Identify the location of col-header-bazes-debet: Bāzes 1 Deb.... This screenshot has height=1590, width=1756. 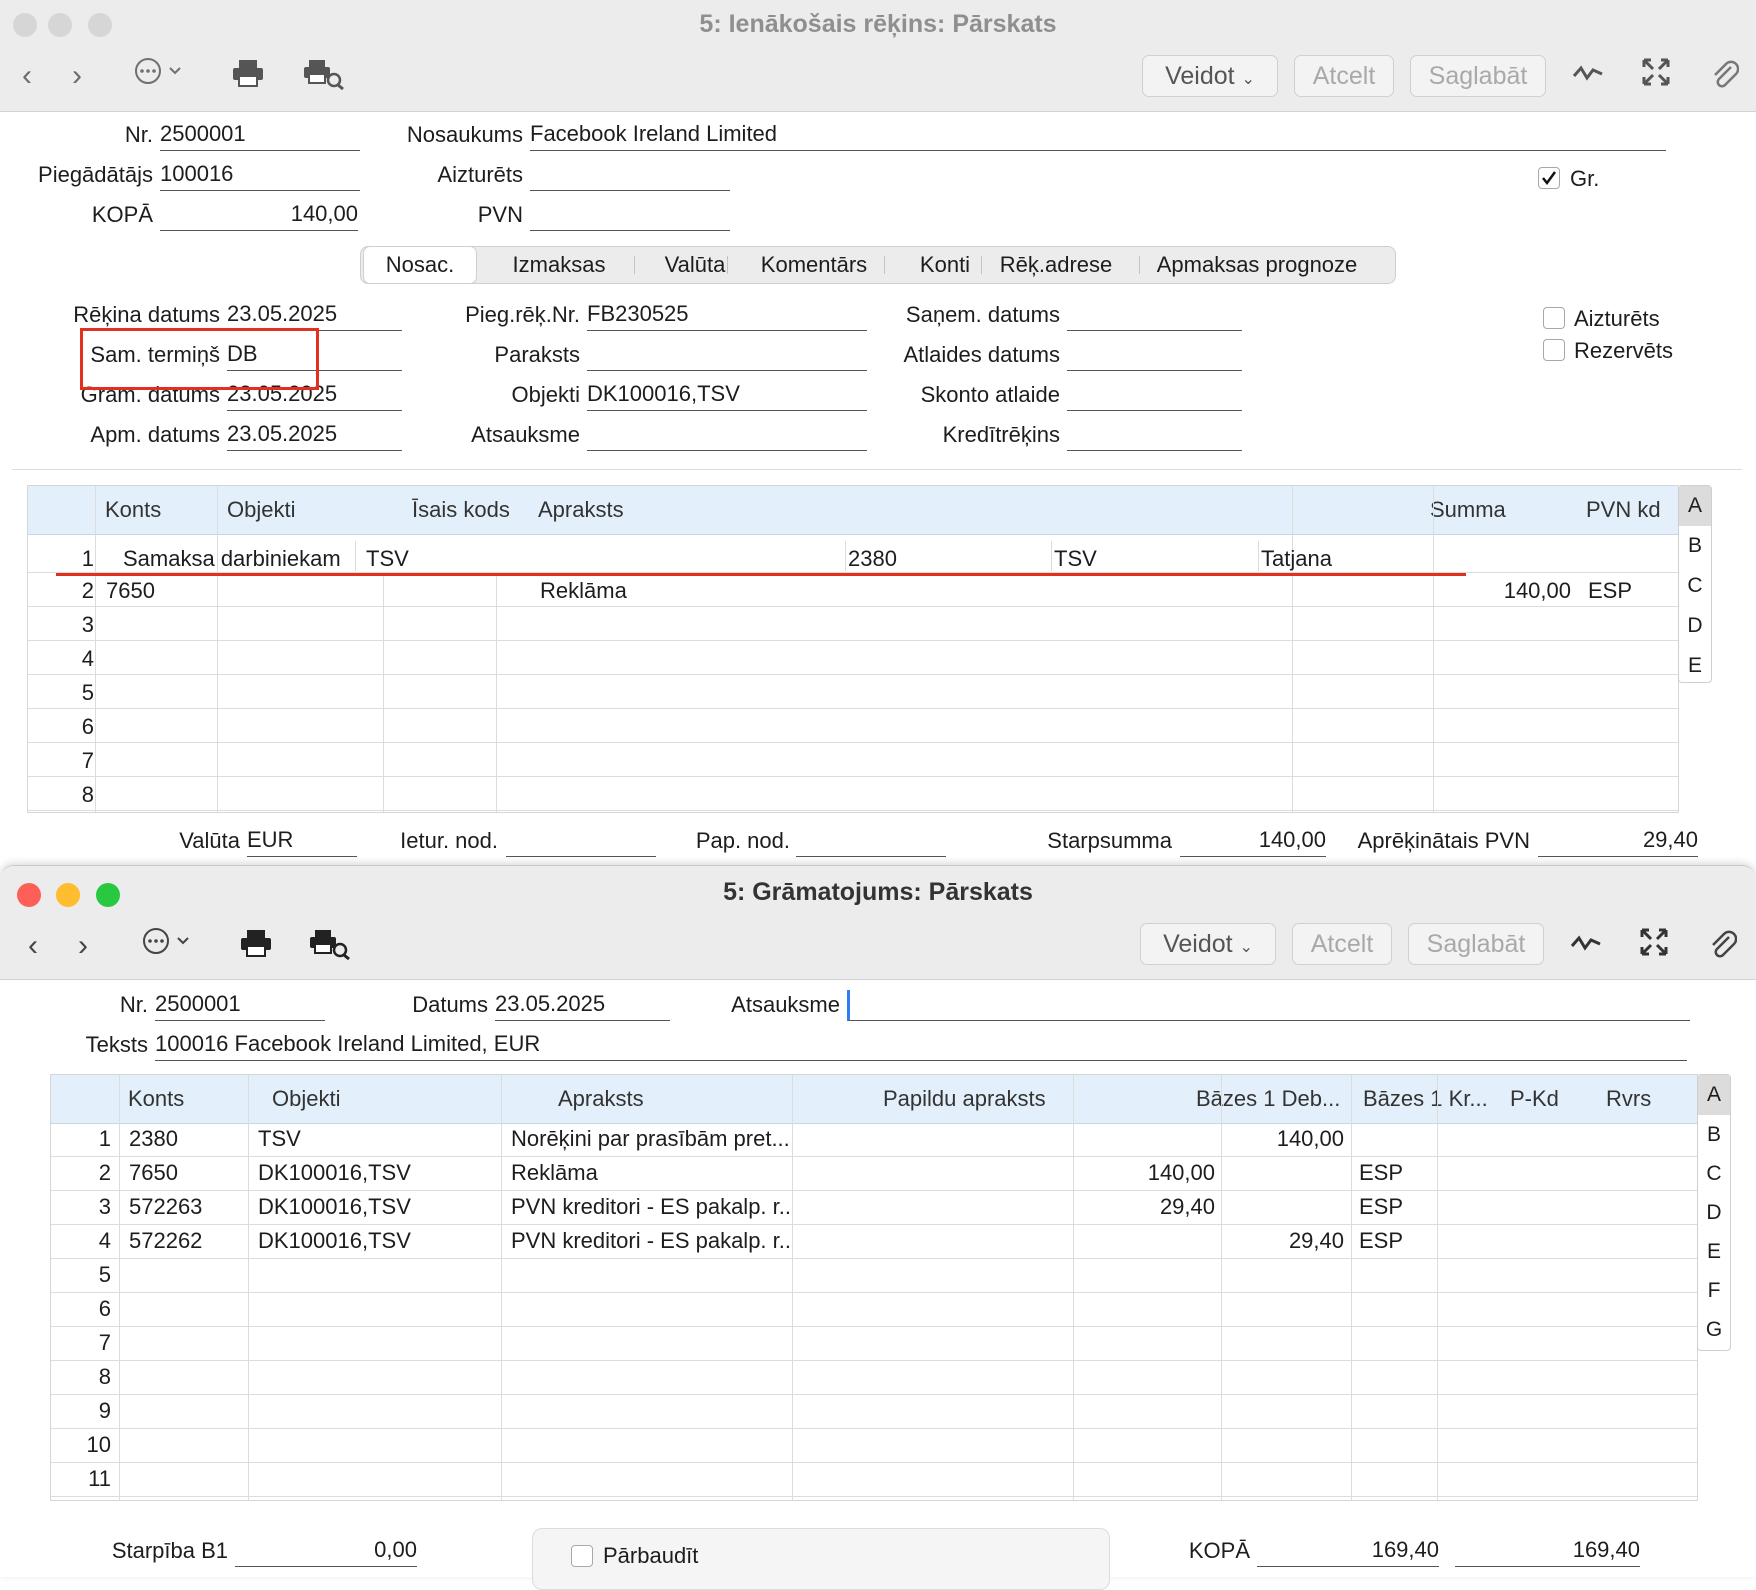
(1273, 1099).